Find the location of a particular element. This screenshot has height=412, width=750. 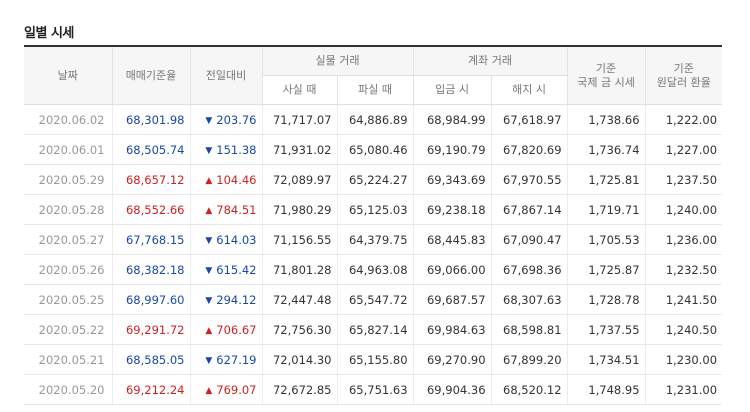

standard-rate-cell: 68,382.18 is located at coordinates (150, 269).